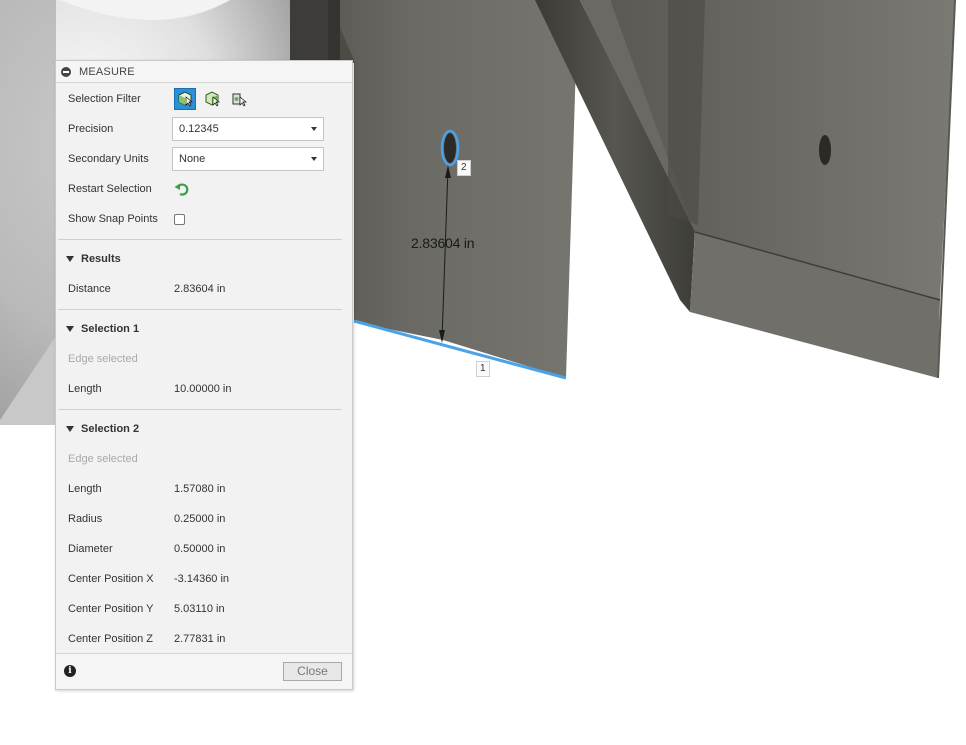  I want to click on show-snap-points-label: Show Snap Points, so click(113, 219).